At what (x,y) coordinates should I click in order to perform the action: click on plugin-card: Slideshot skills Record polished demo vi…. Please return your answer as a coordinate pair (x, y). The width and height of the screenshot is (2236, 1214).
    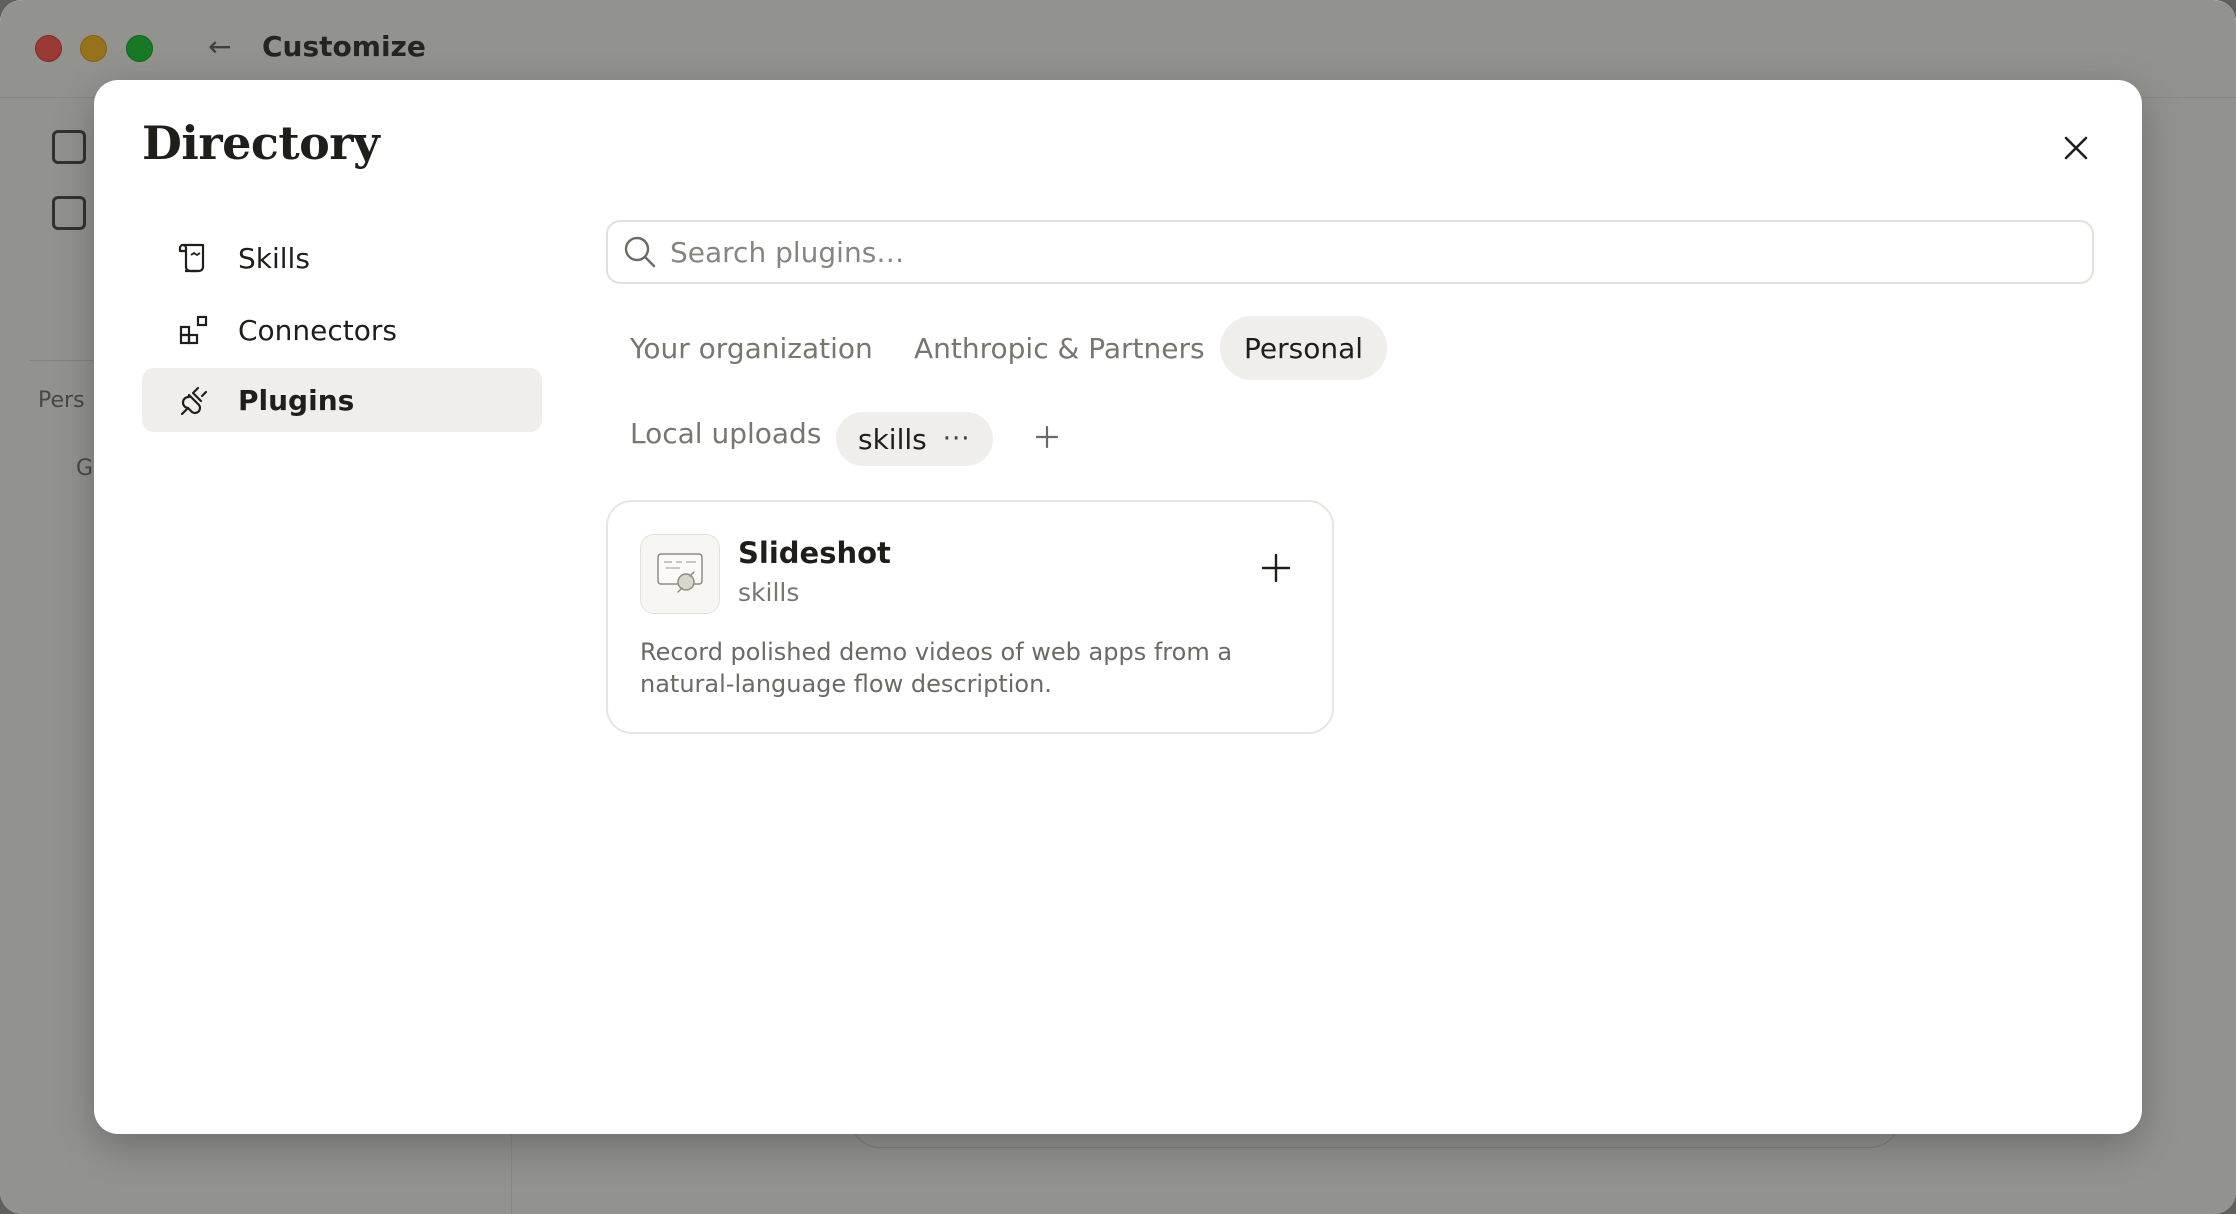
    Looking at the image, I should click on (970, 617).